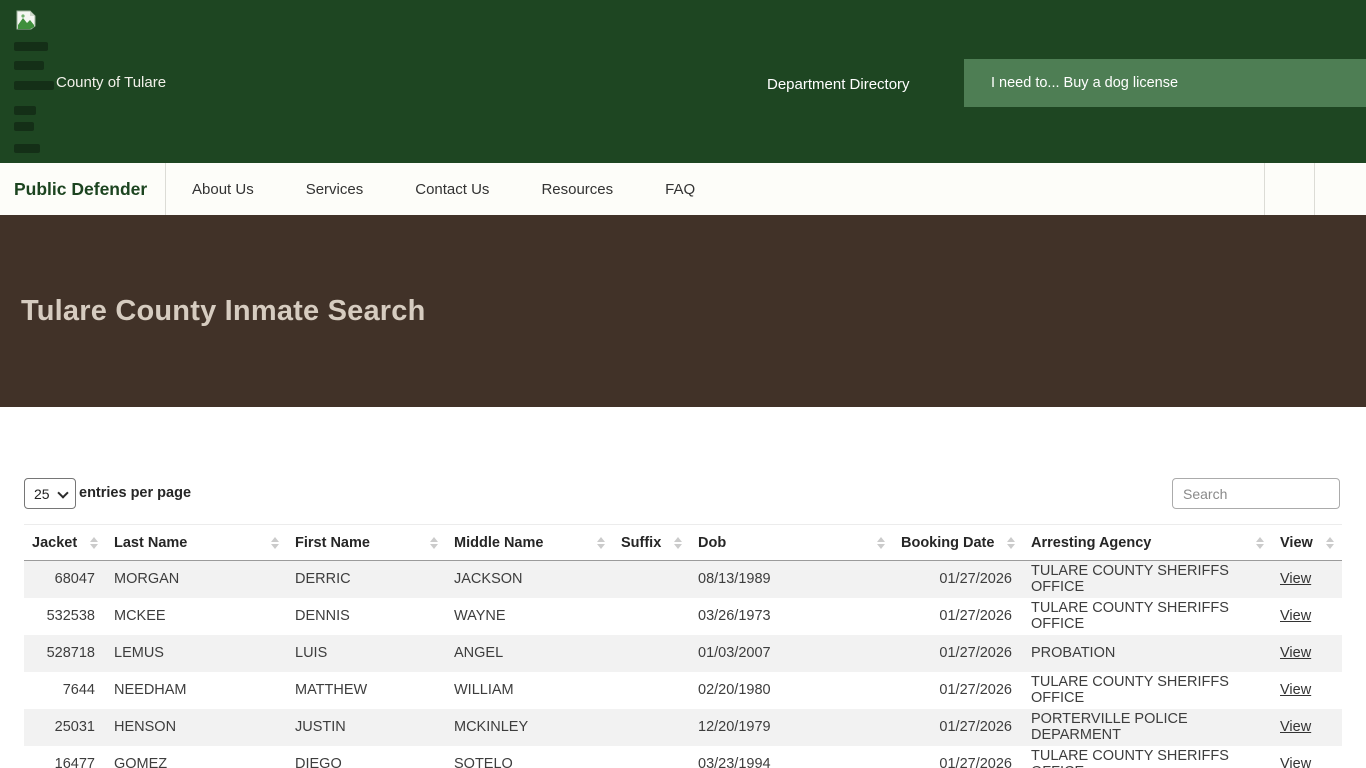 The image size is (1366, 768). What do you see at coordinates (70, 616) in the screenshot?
I see `cell-jacket: 532538` at bounding box center [70, 616].